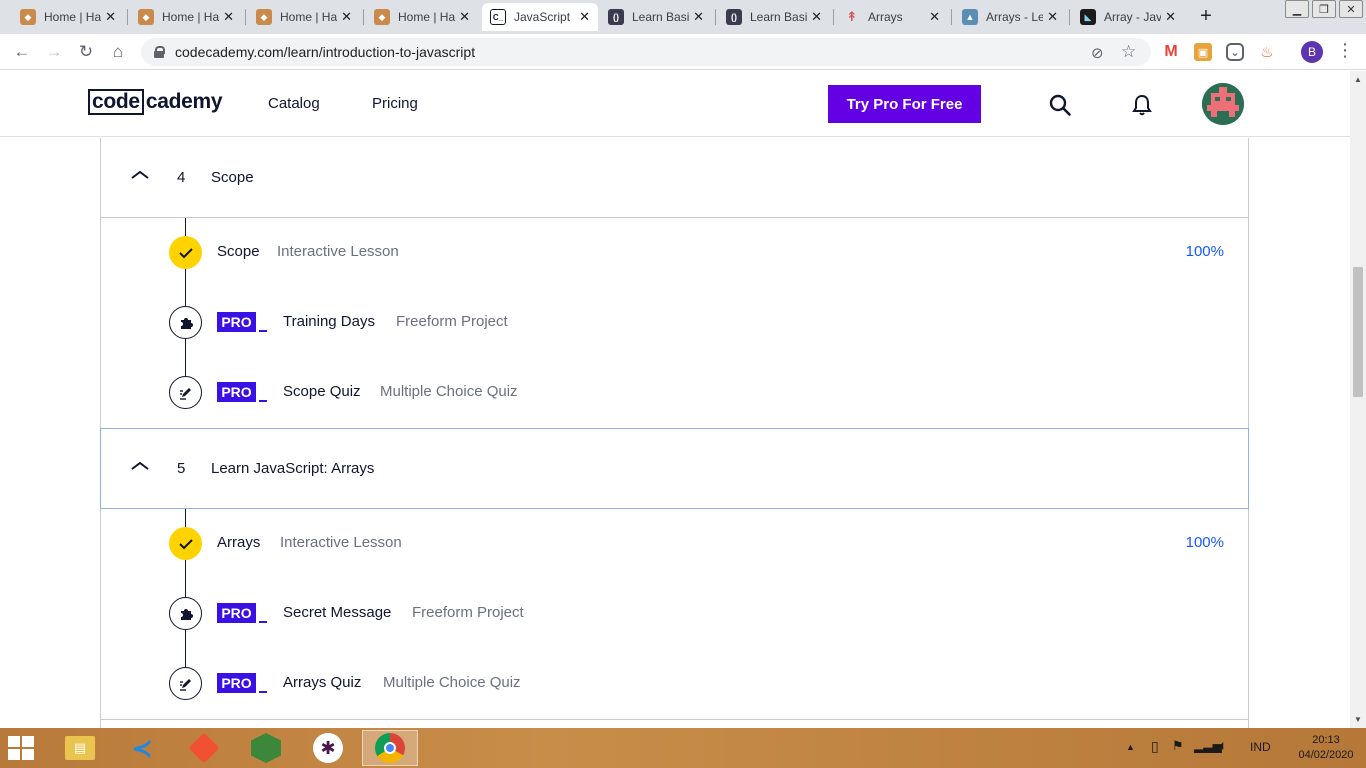  Describe the element at coordinates (904, 104) in the screenshot. I see `try-pro-button: Try Pro For Free` at that location.